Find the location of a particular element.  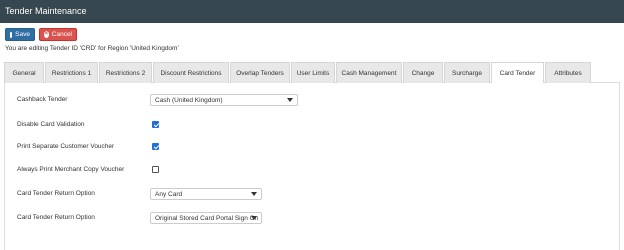

tab-card-tender: Card Tender is located at coordinates (517, 73).